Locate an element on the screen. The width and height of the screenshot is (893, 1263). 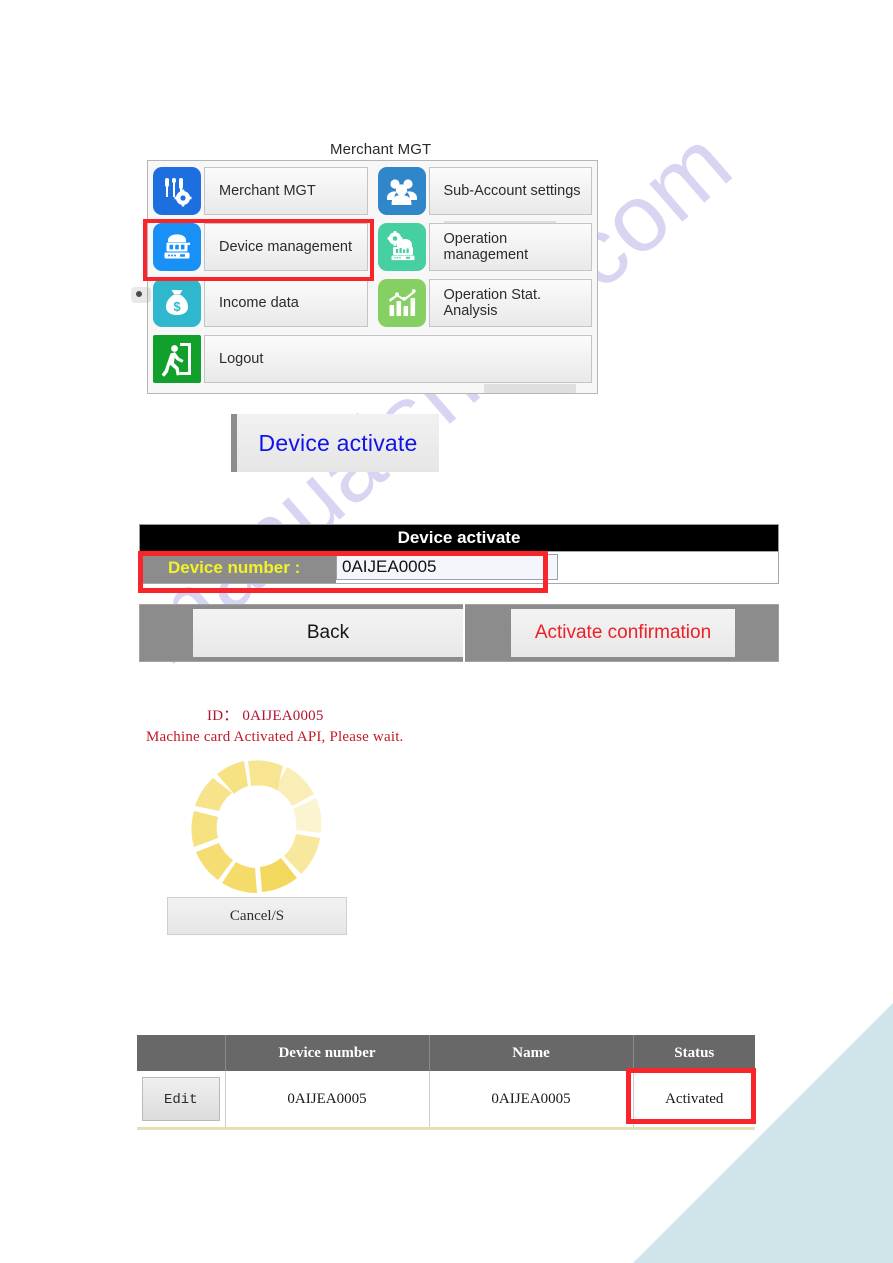
table-cell-status: Activated is located at coordinates (694, 1099).